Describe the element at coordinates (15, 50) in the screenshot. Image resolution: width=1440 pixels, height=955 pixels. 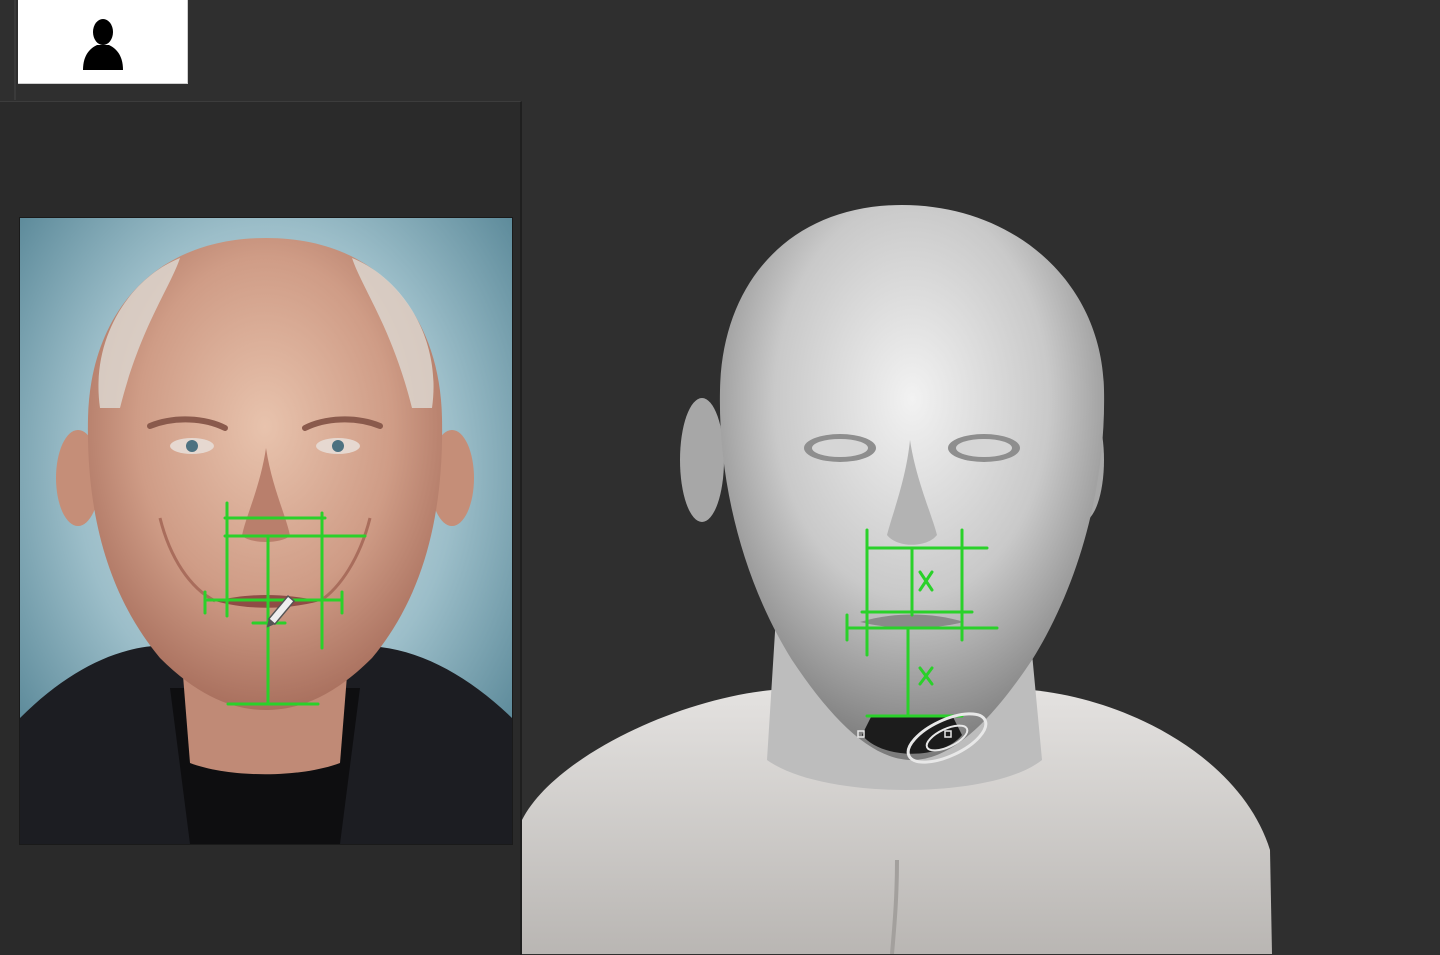
I see `tile-divider` at that location.